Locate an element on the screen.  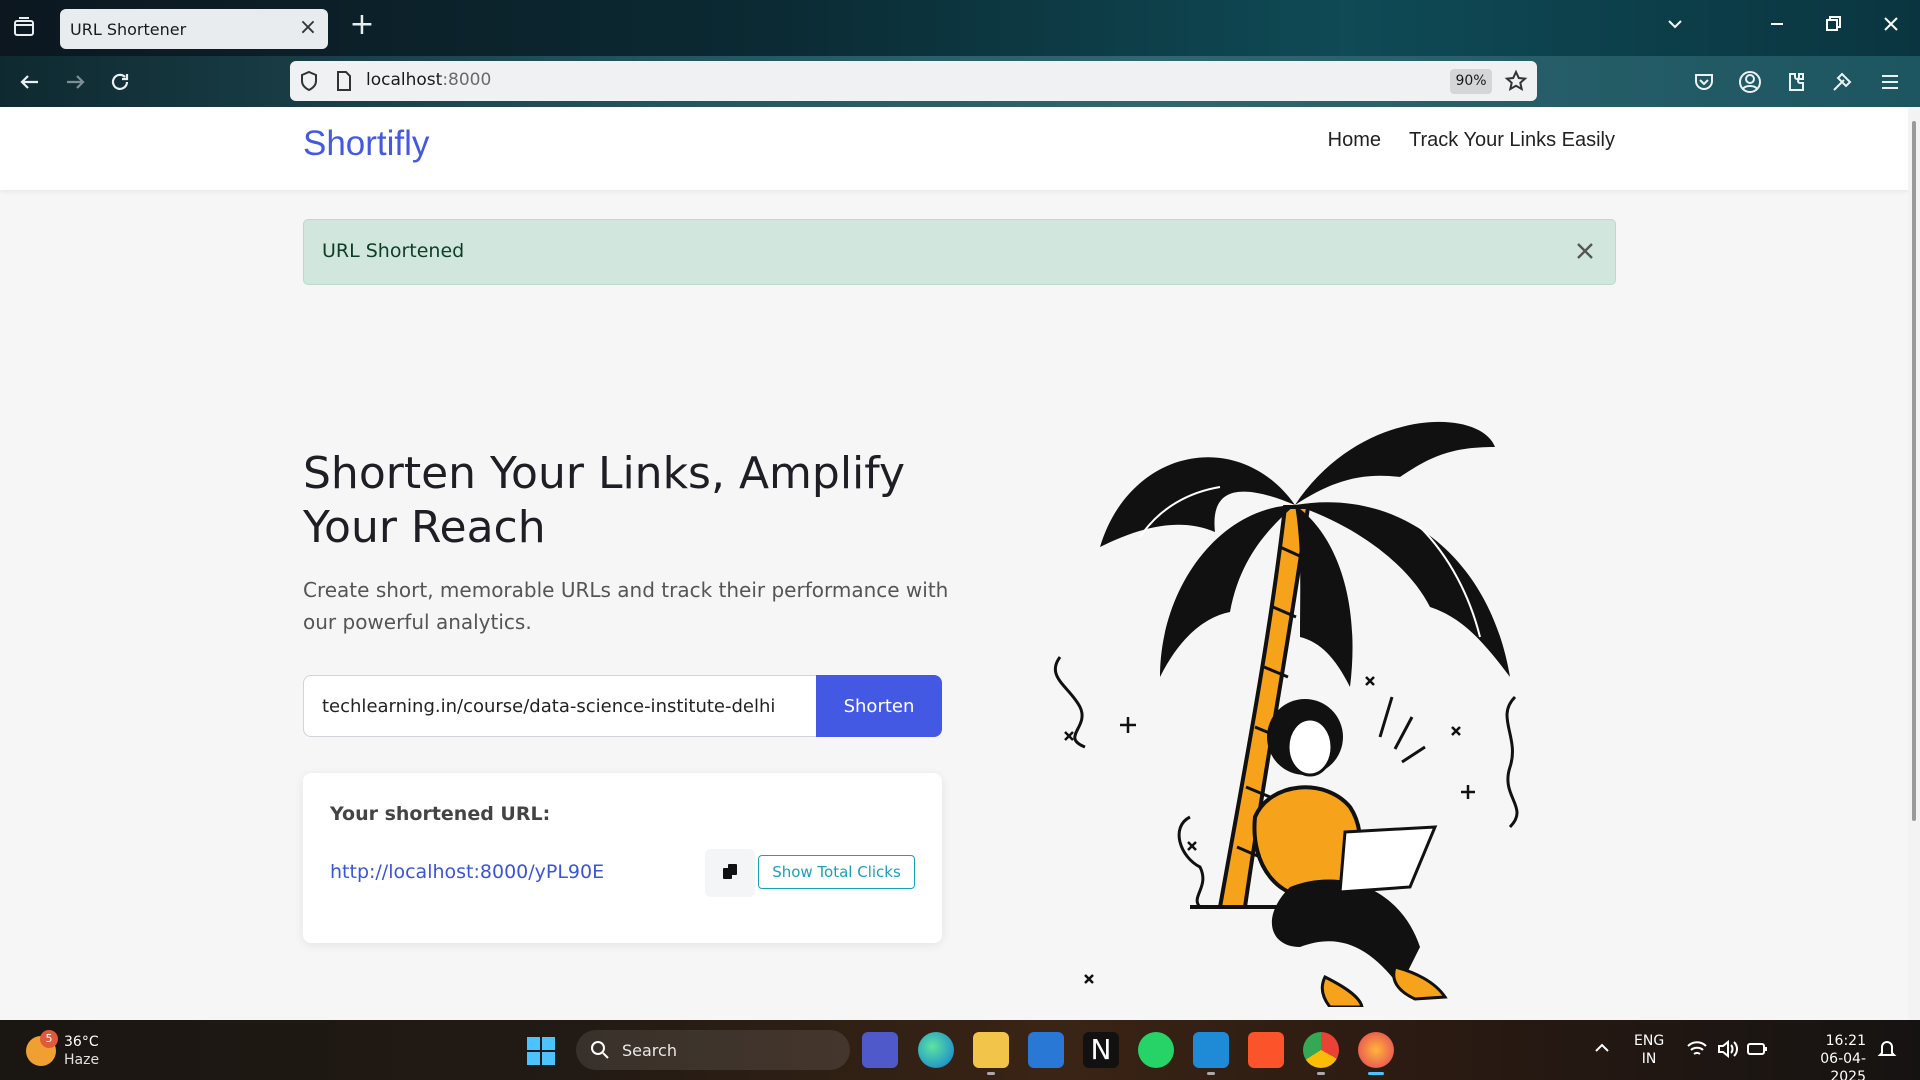
success-alert: URL Shortened is located at coordinates (959, 252).